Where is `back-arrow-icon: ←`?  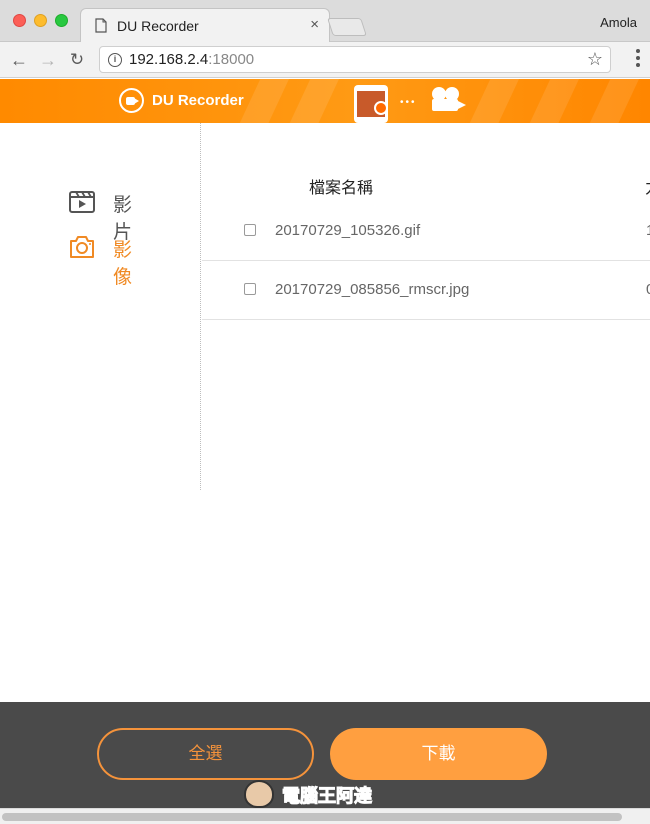
back-arrow-icon: ← is located at coordinates (19, 60).